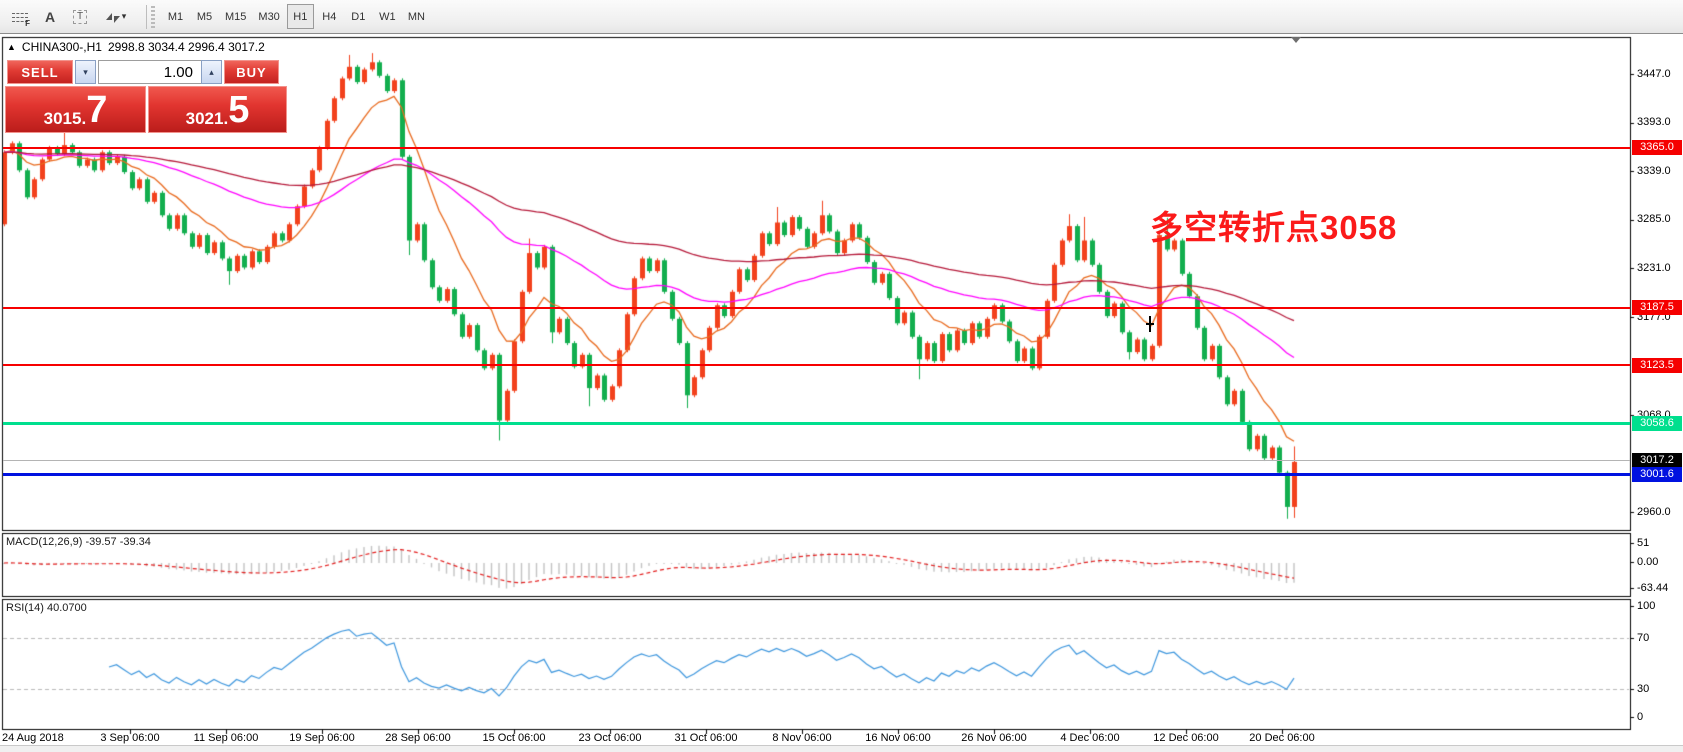 This screenshot has height=752, width=1683. What do you see at coordinates (1643, 542) in the screenshot?
I see `macd-axis-tick-51: 51` at bounding box center [1643, 542].